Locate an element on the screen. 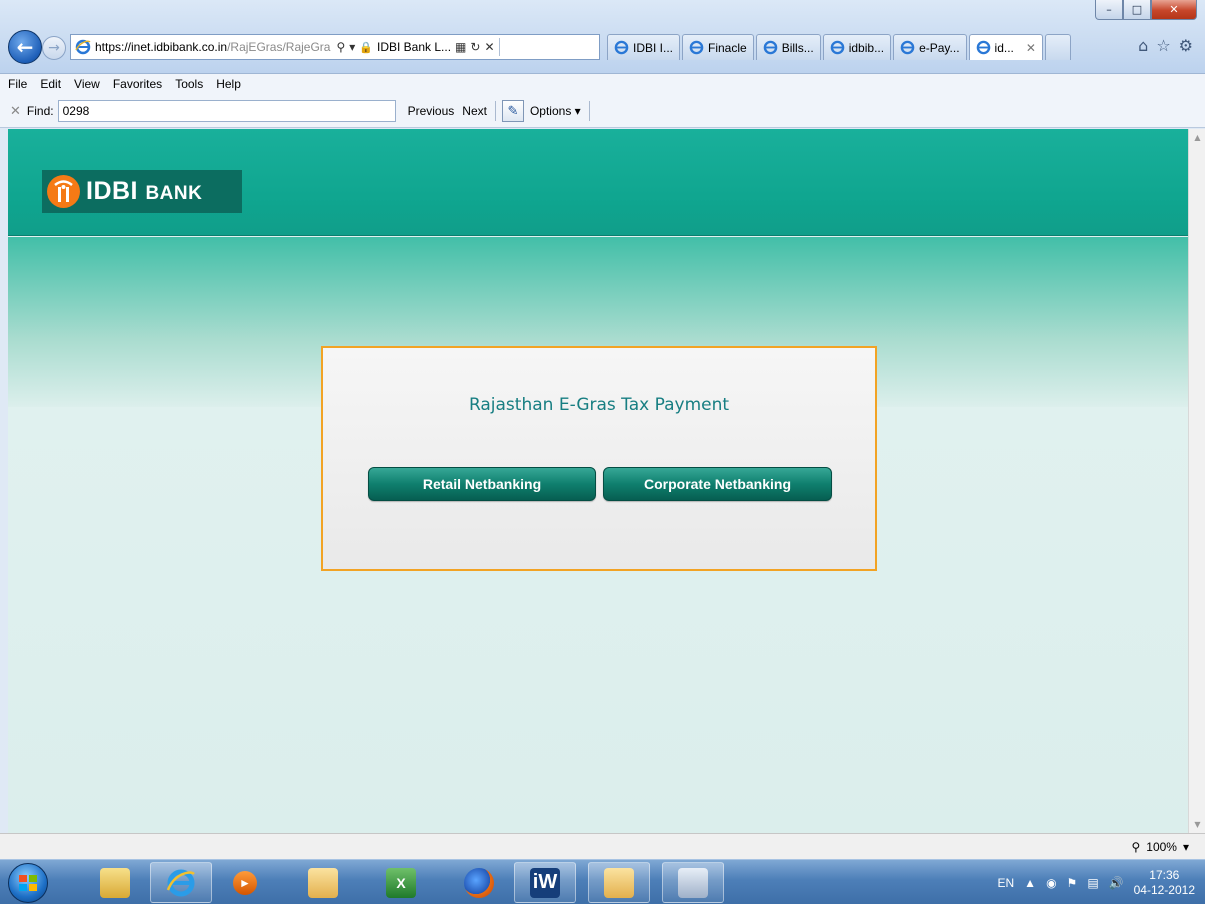  window-controls: – □ ✕ is located at coordinates (1146, 10).